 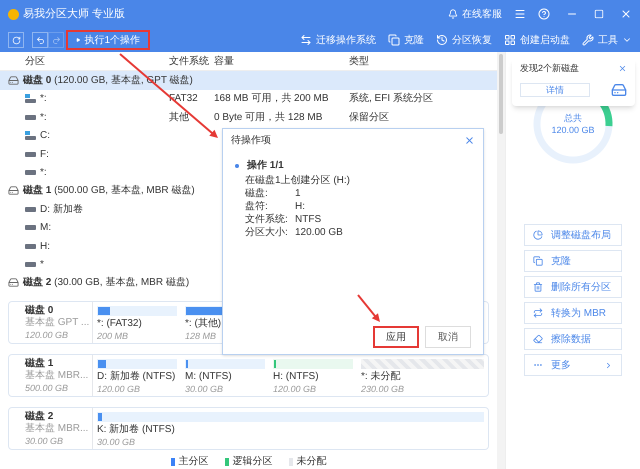 What do you see at coordinates (268, 117) in the screenshot?
I see `table-cell-text: 0 Byte 可用，共 128 MB` at bounding box center [268, 117].